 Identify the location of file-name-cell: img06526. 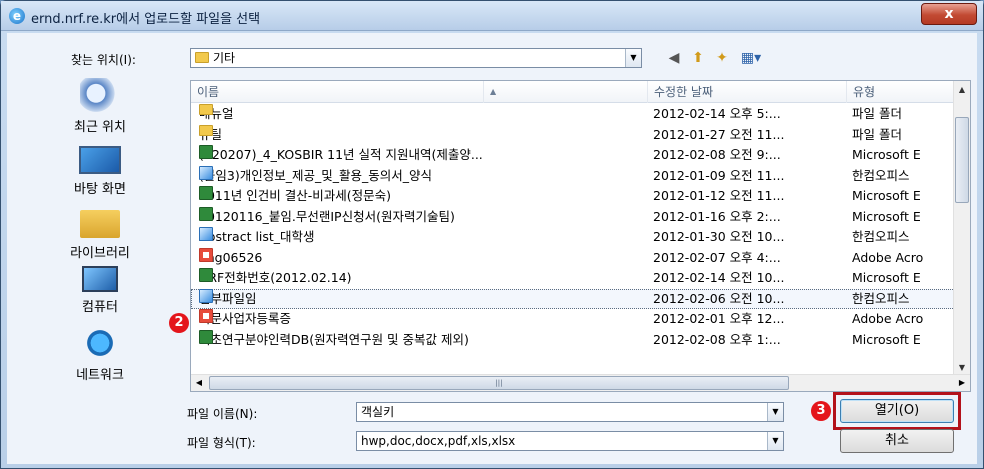
(422, 257).